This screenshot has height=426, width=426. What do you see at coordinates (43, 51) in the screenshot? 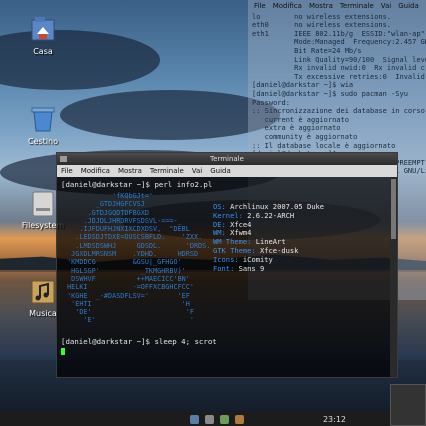
I see `desktop-icon-label: Casa` at bounding box center [43, 51].